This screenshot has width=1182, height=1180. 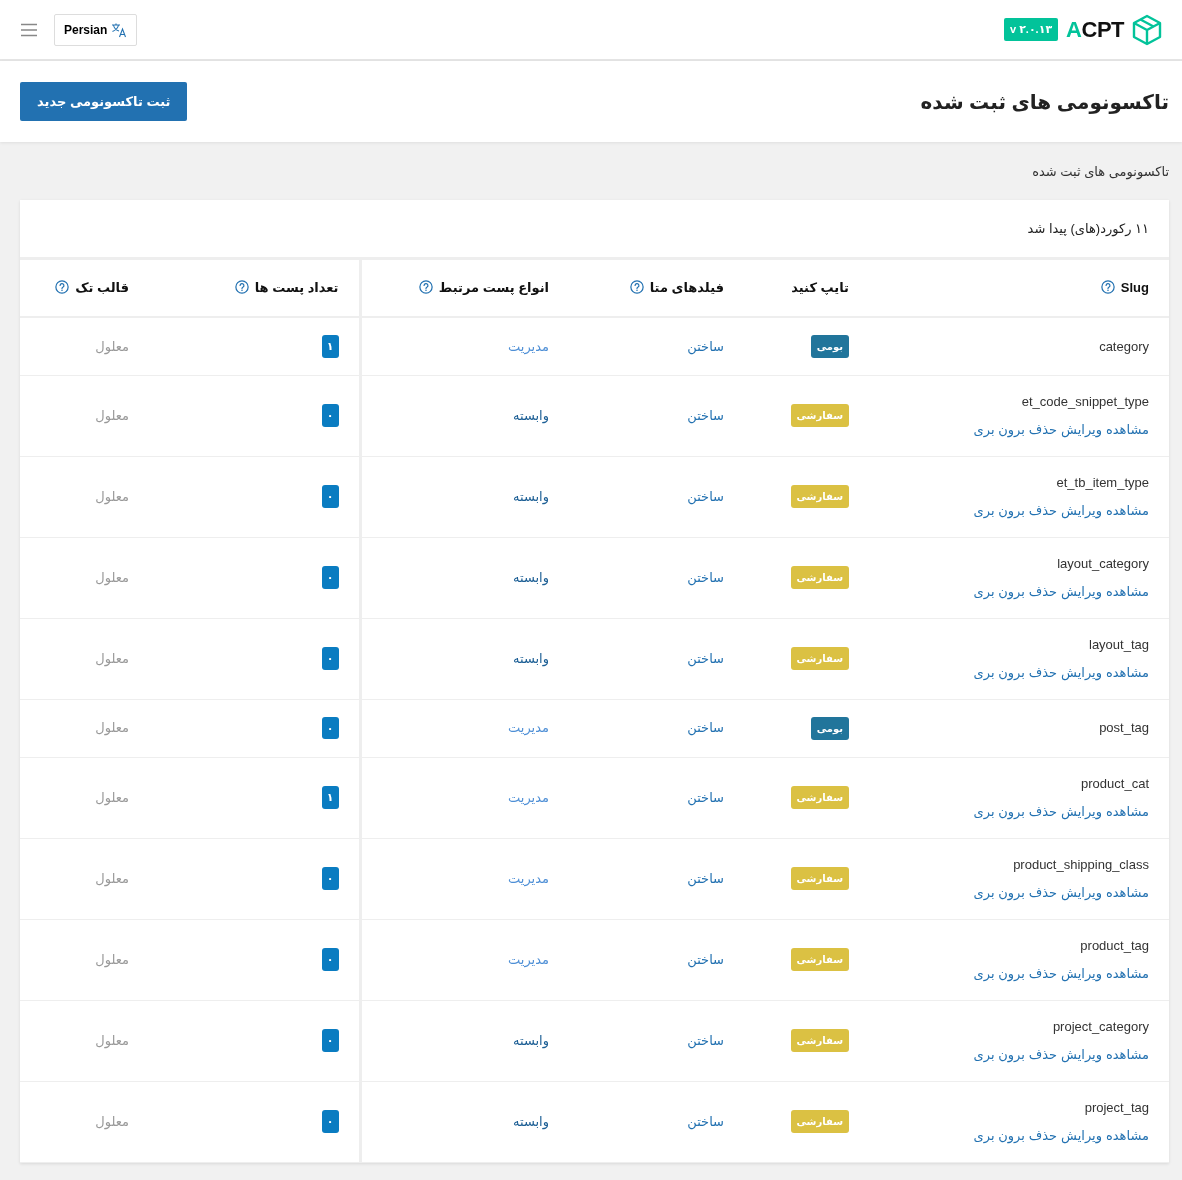 What do you see at coordinates (1044, 101) in the screenshot?
I see `page-title: تاکسونومی های ثبت شده` at bounding box center [1044, 101].